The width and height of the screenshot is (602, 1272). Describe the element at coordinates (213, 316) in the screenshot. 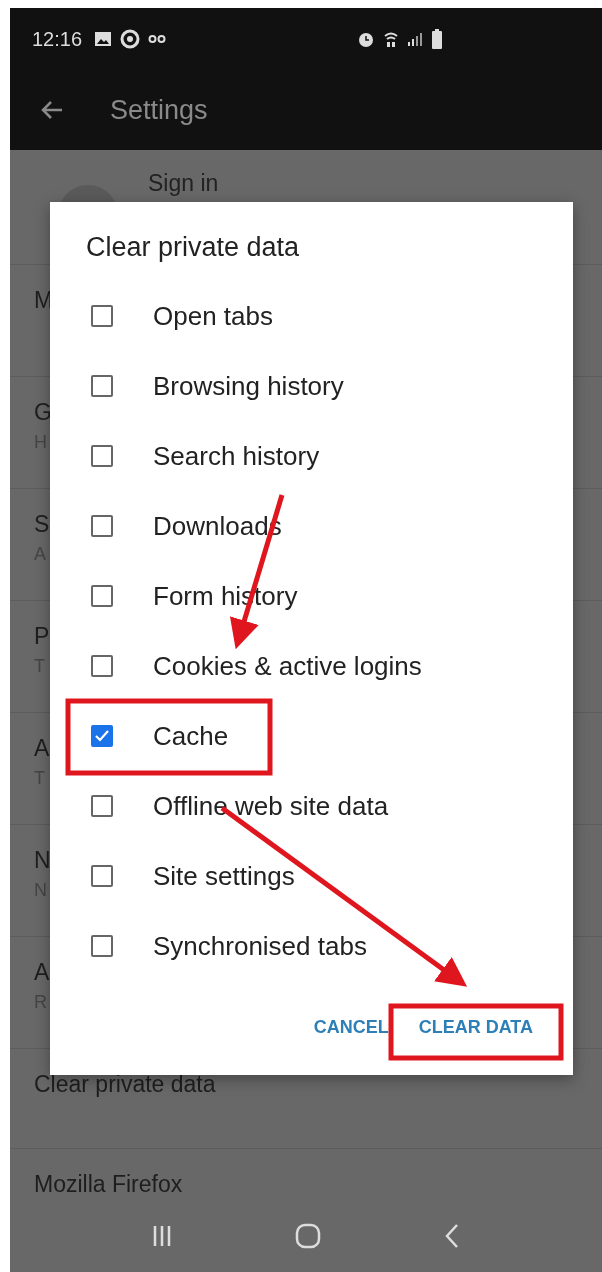

I see `option-label: Open tabs` at that location.